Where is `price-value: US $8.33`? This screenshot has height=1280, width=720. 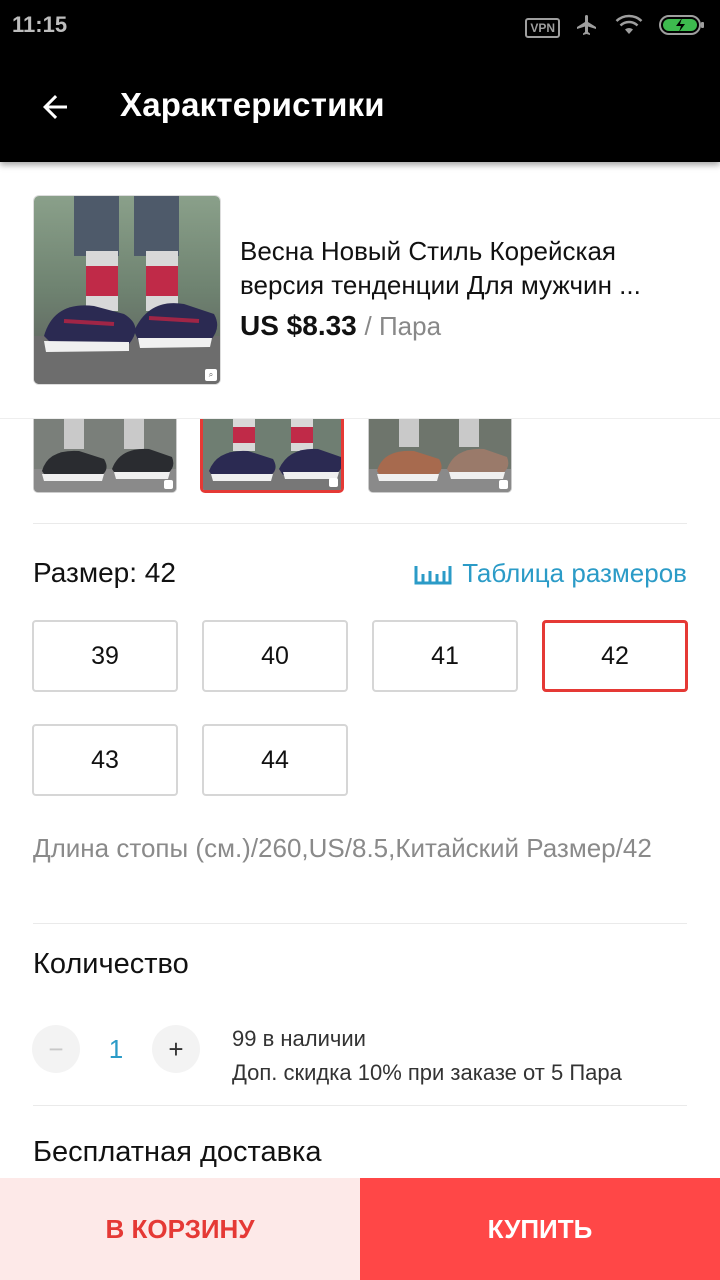
price-value: US $8.33 is located at coordinates (298, 325).